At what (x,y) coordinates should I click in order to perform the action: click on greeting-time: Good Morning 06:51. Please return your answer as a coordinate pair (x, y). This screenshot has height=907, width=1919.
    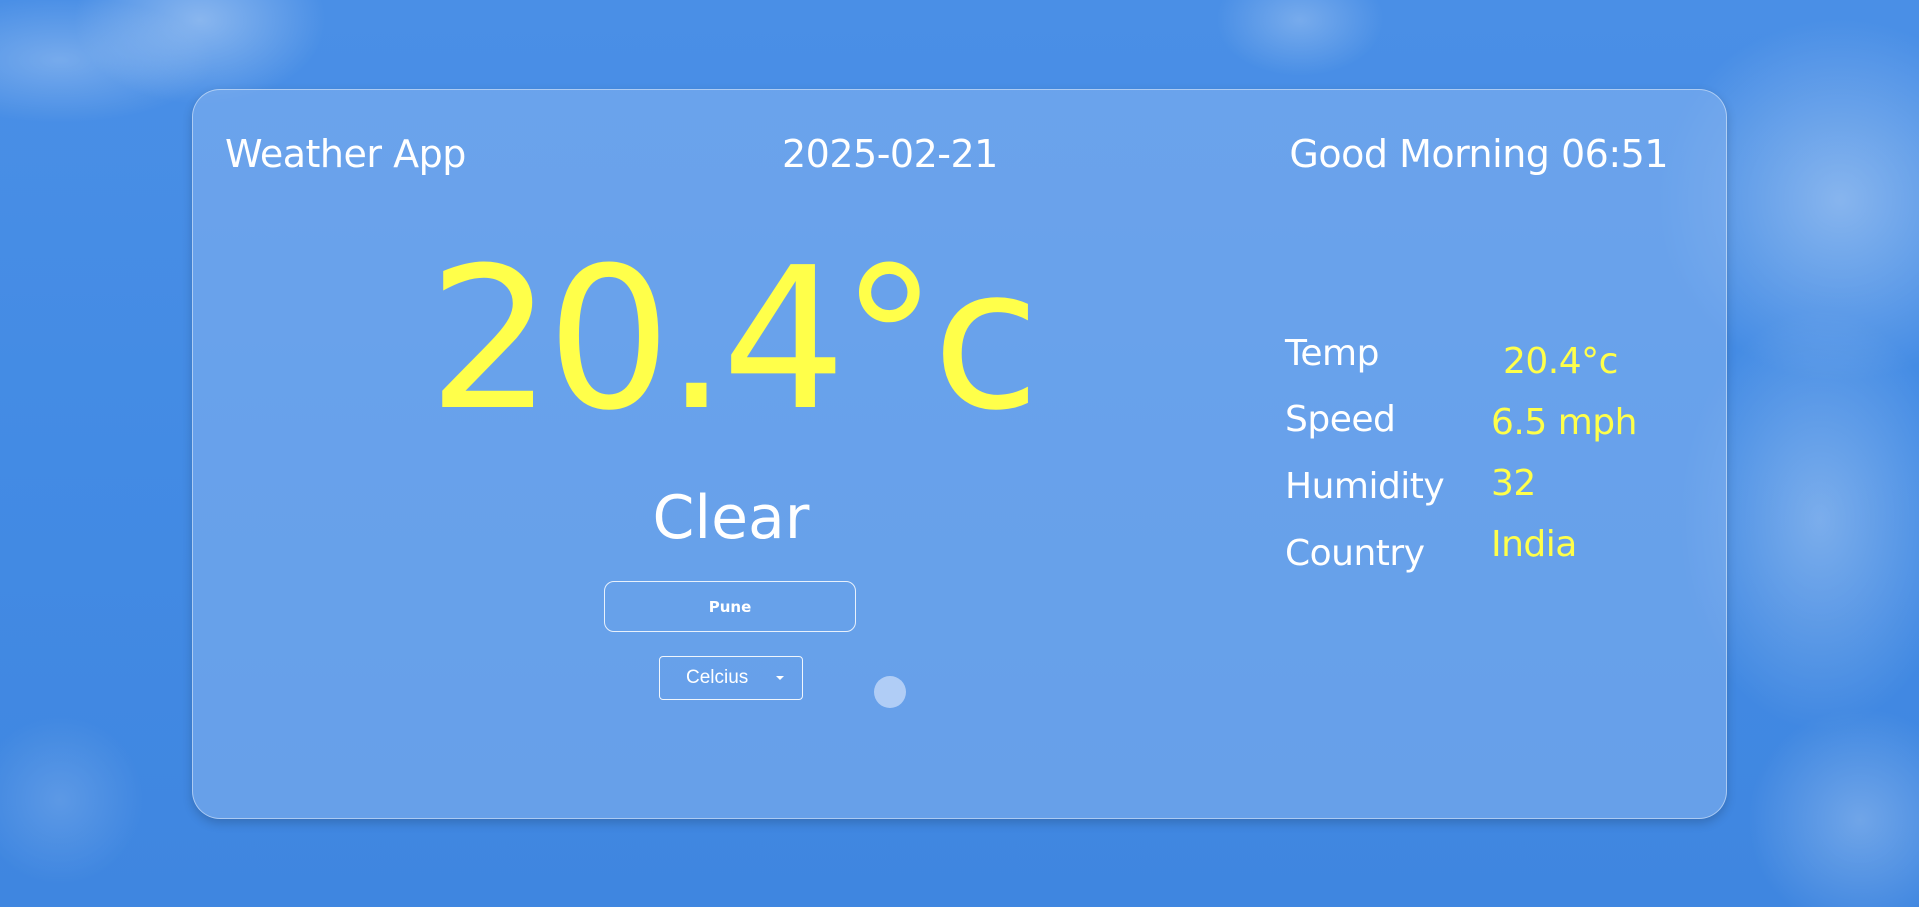
    Looking at the image, I should click on (1478, 154).